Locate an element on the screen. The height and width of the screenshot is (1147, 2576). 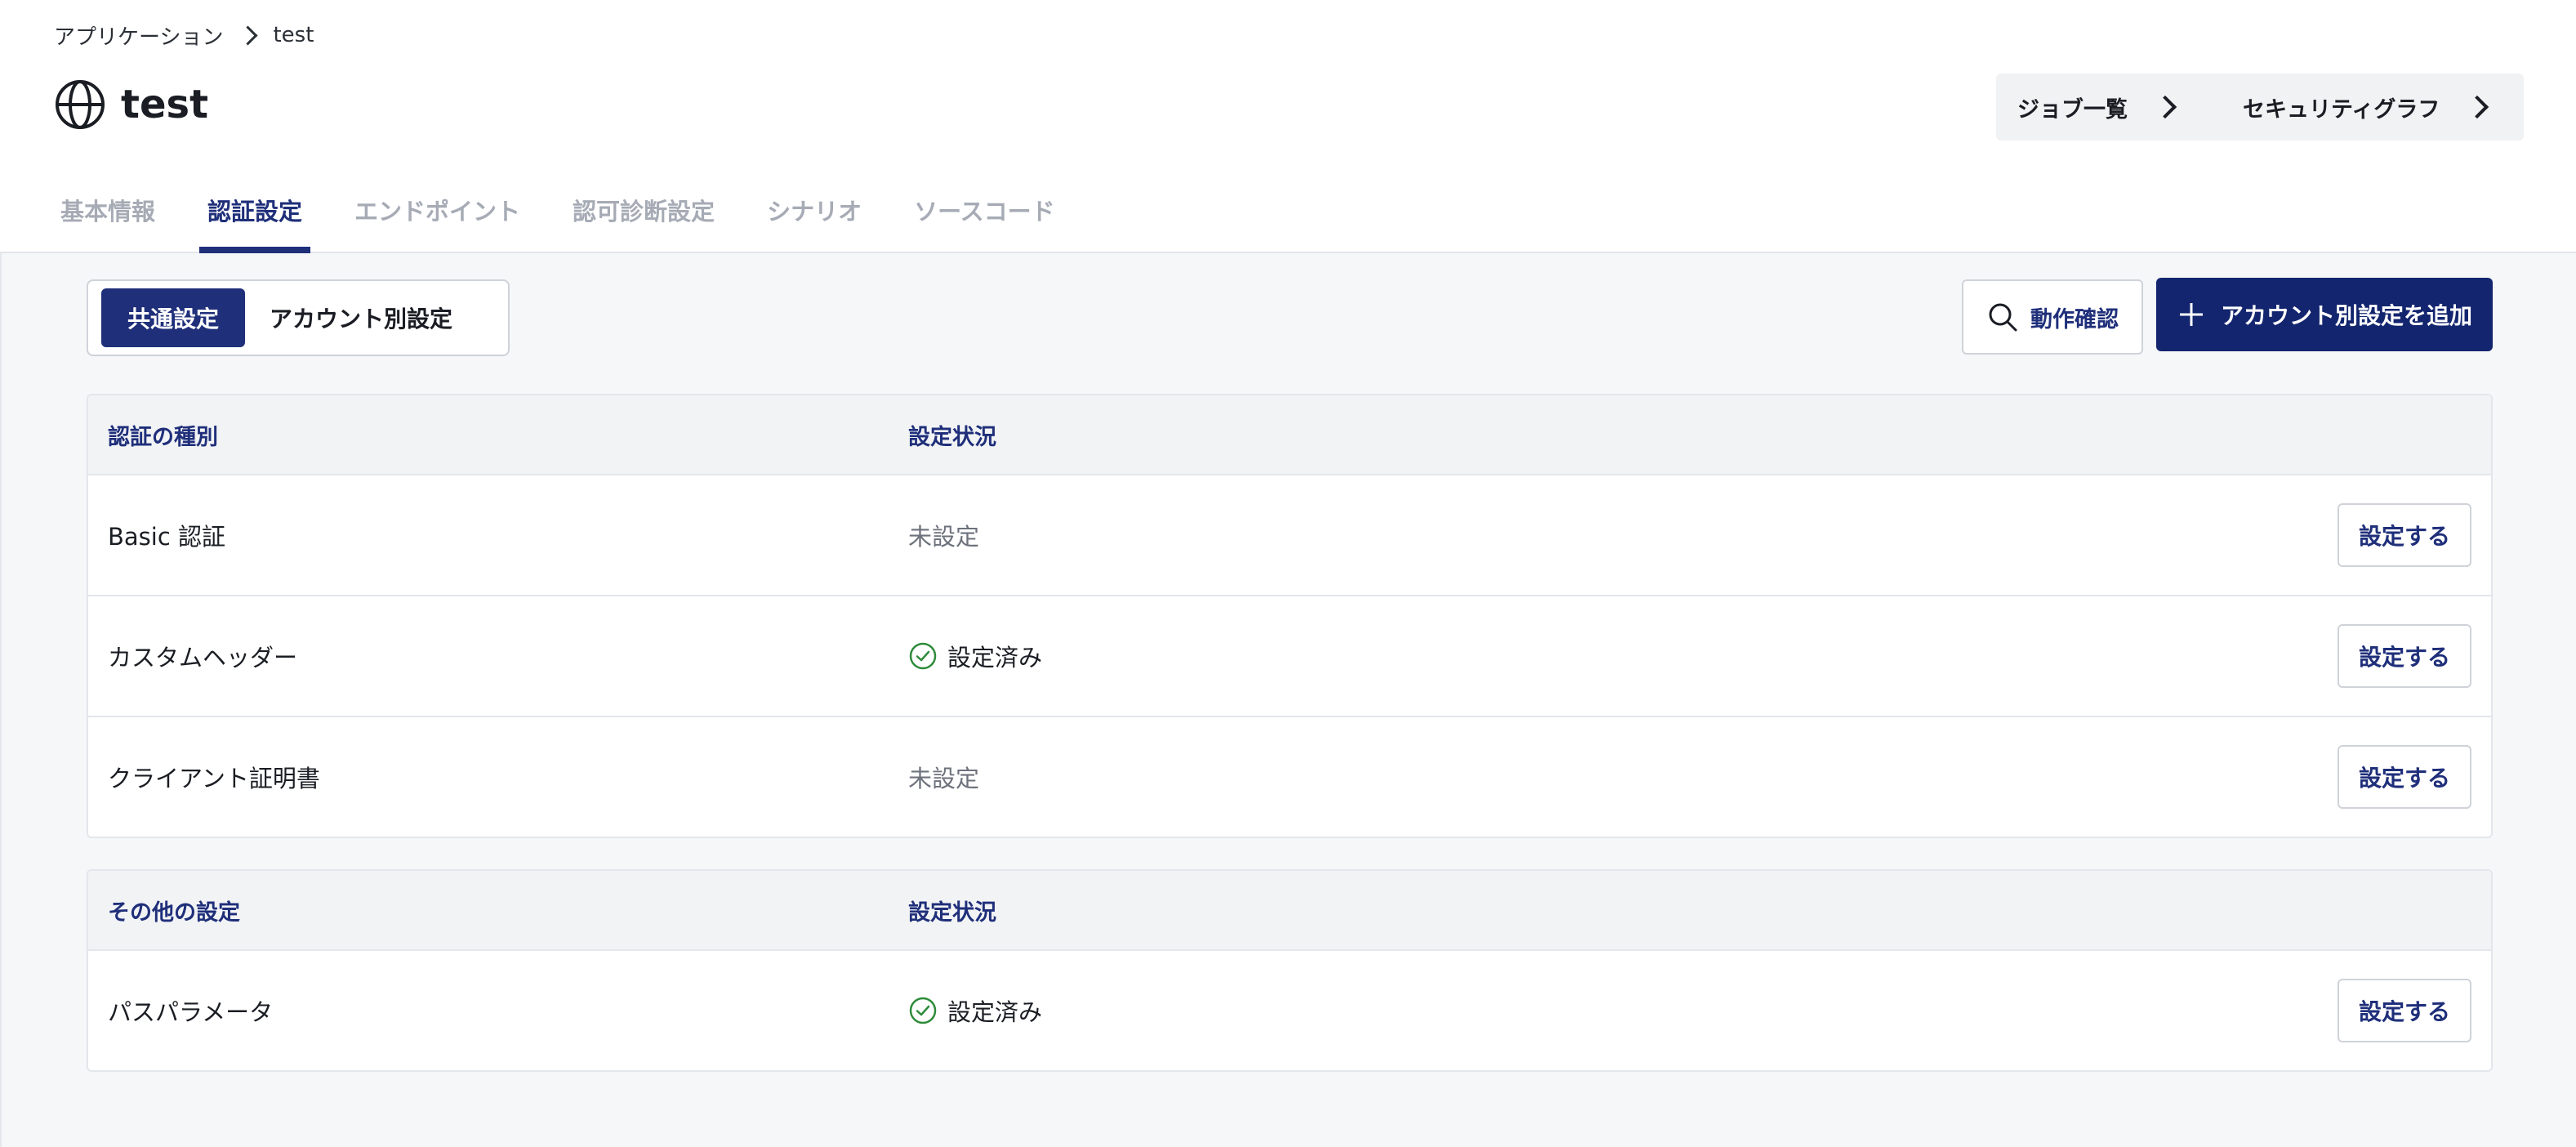
column-header-type: 認証の種別 is located at coordinates (163, 437).